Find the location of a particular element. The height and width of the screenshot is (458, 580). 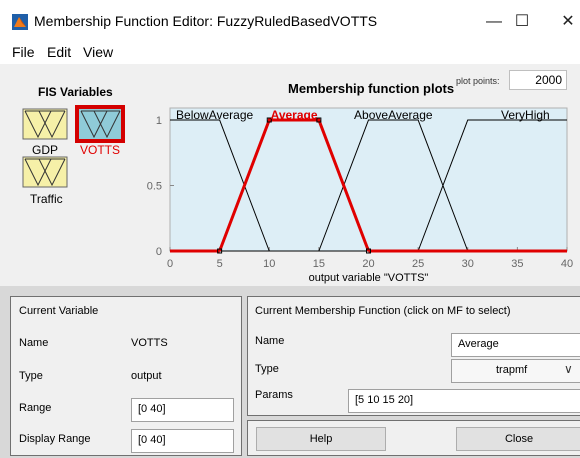

display-range-input: [0 40] is located at coordinates (182, 441).